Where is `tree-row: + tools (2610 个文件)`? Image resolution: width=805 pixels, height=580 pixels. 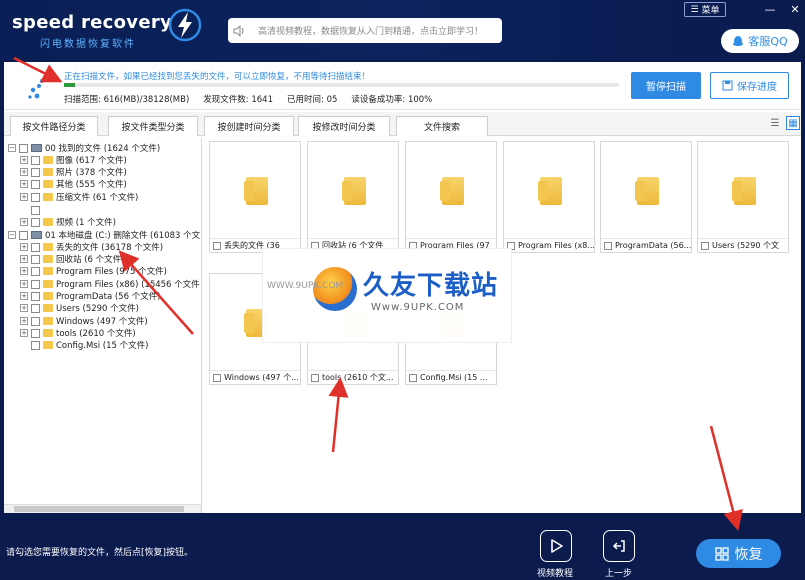
tree-row: + tools (2610 个文件) is located at coordinates (78, 333).